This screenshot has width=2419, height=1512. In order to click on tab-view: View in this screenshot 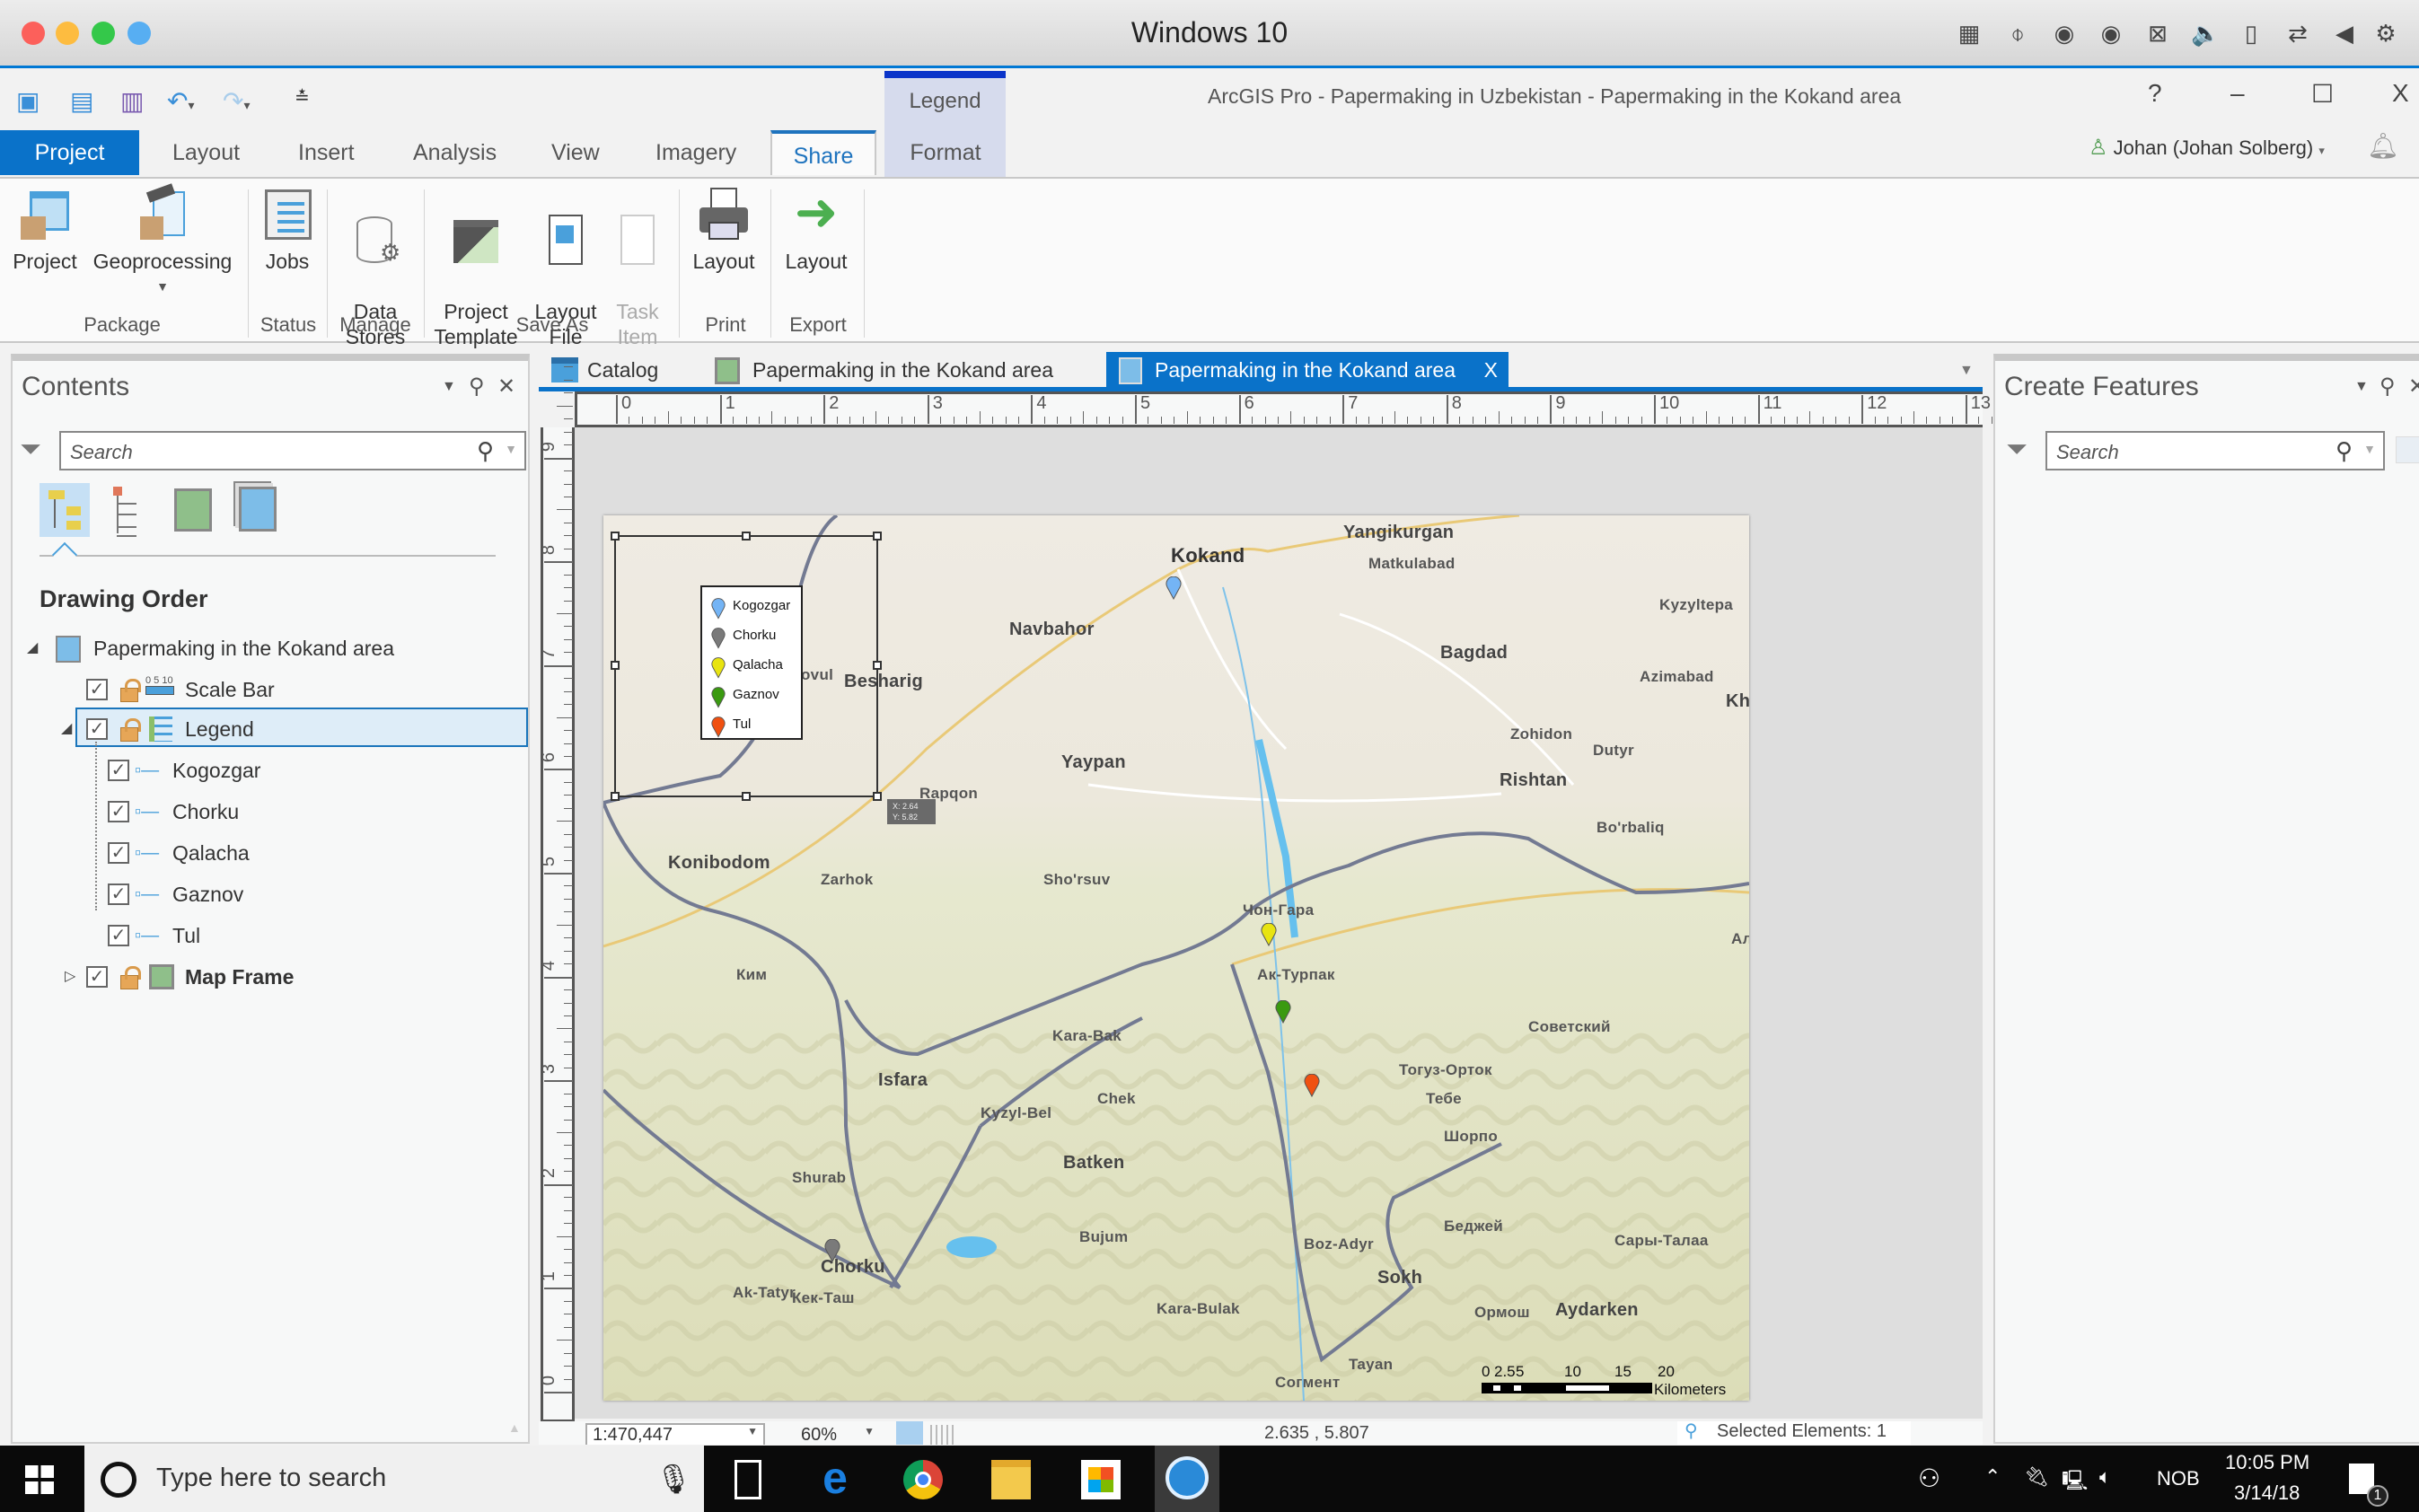, I will do `click(575, 152)`.